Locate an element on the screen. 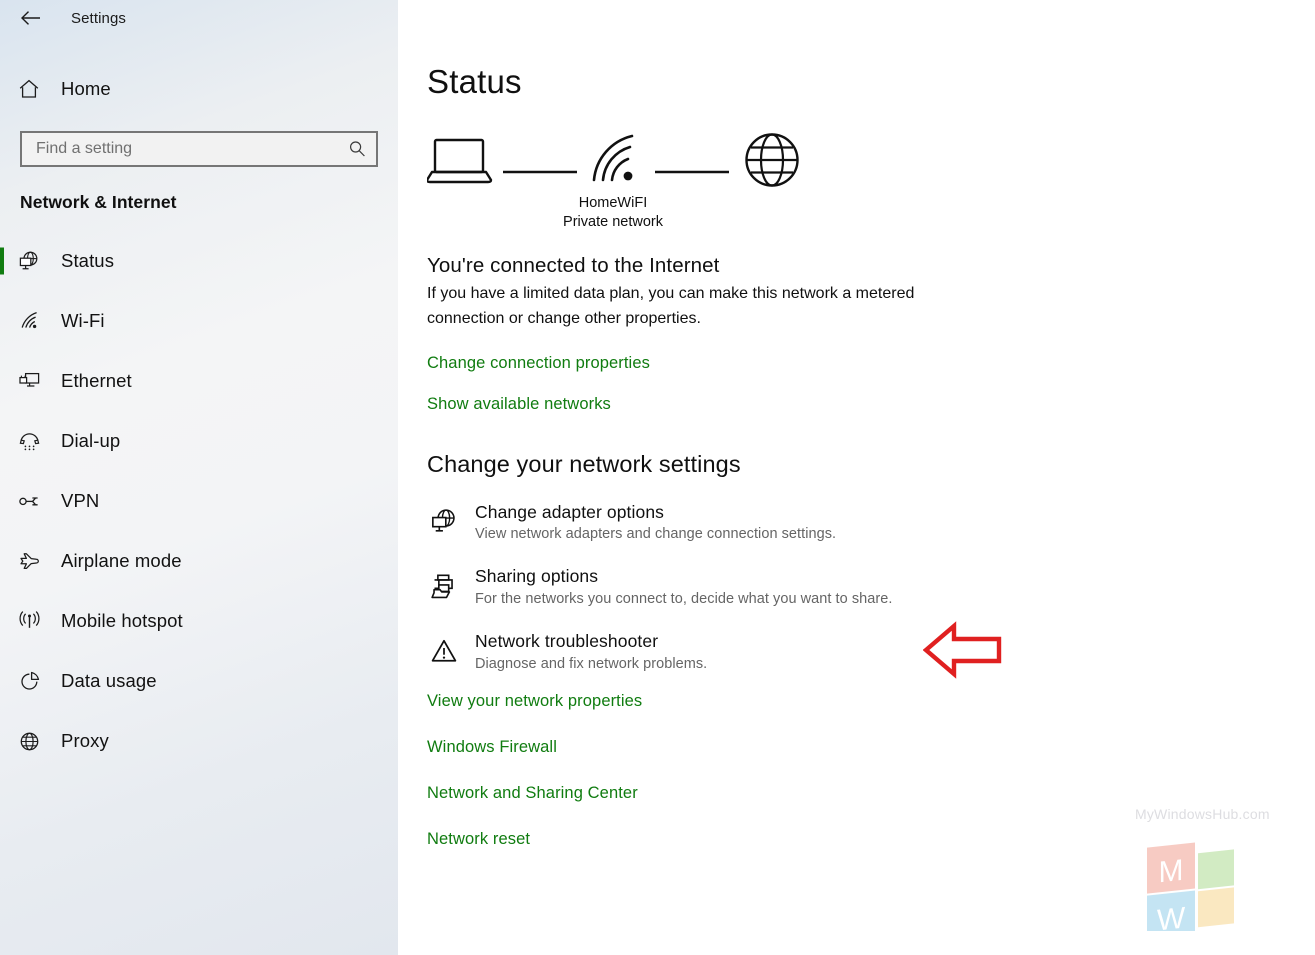 The image size is (1315, 955). network-diagram-graphic is located at coordinates (612, 160).